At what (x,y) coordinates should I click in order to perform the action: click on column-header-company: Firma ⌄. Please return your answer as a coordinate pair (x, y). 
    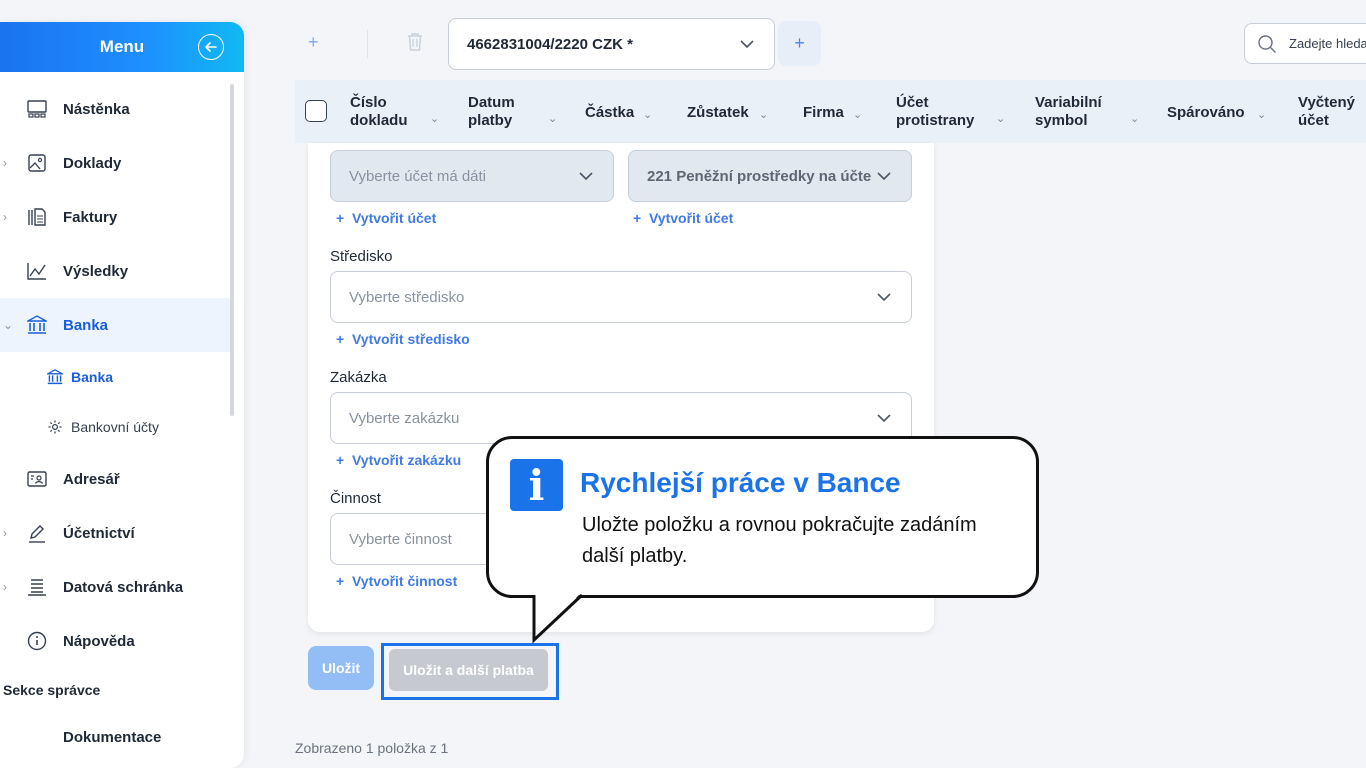
    Looking at the image, I should click on (832, 113).